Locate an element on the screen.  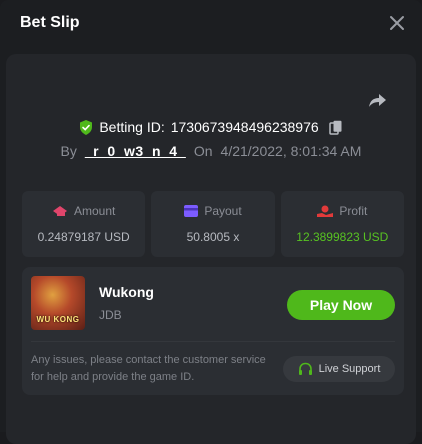
verified-shield-icon is located at coordinates (86, 127).